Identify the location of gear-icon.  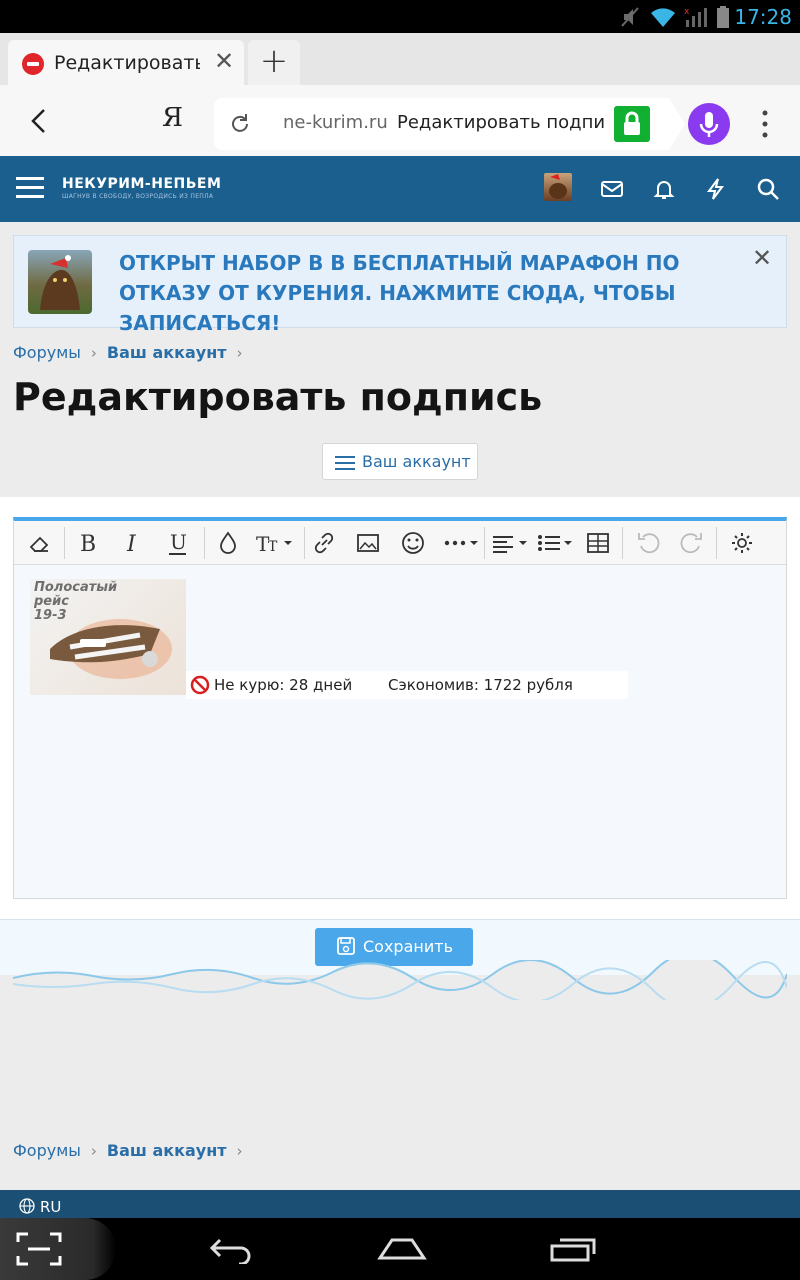
(742, 543).